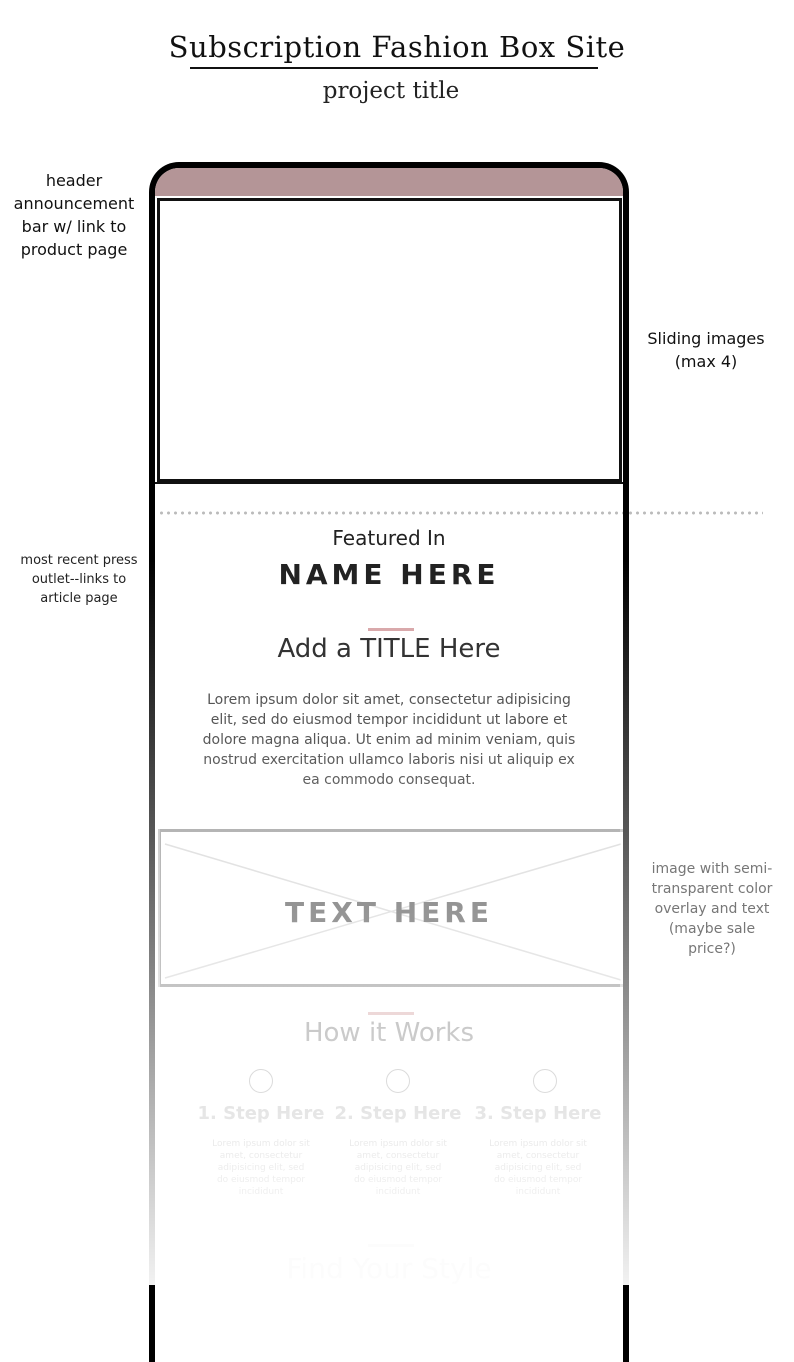  I want to click on annotation-line: header, so click(74, 180).